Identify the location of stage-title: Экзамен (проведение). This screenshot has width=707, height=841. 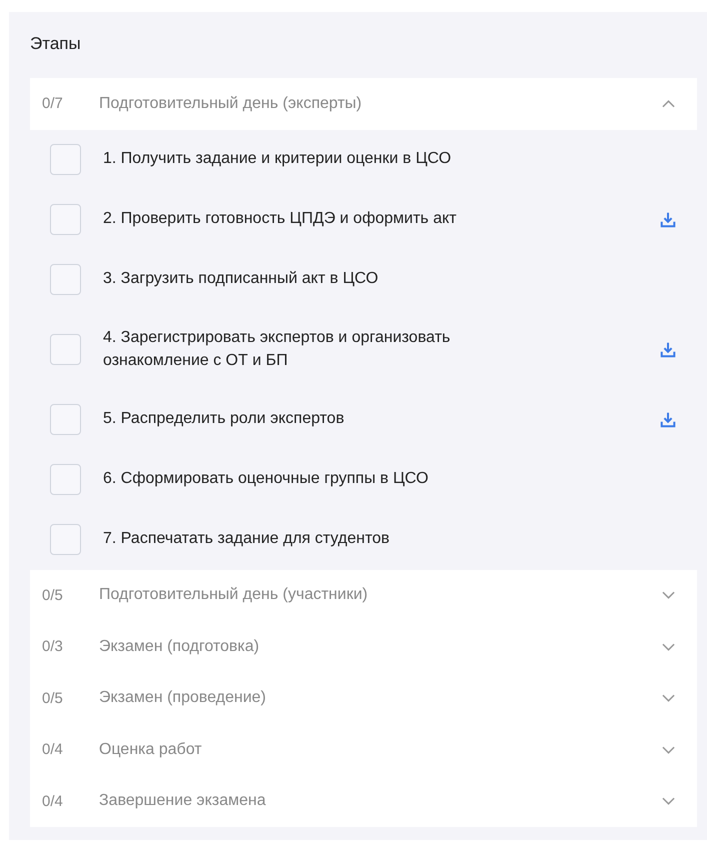
(380, 698).